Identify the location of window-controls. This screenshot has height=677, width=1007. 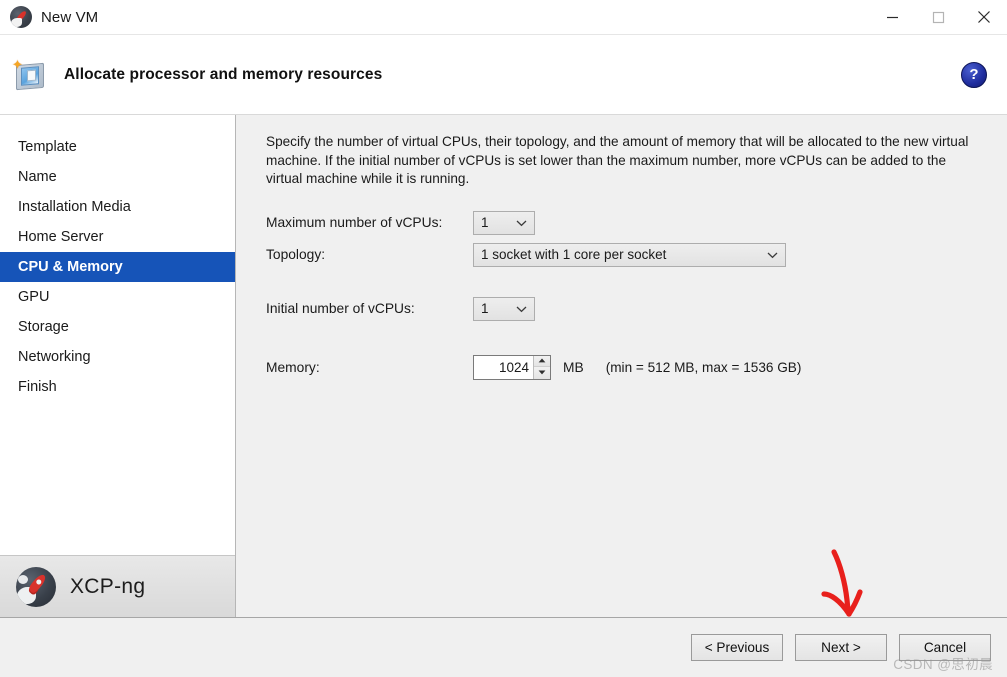
(938, 17).